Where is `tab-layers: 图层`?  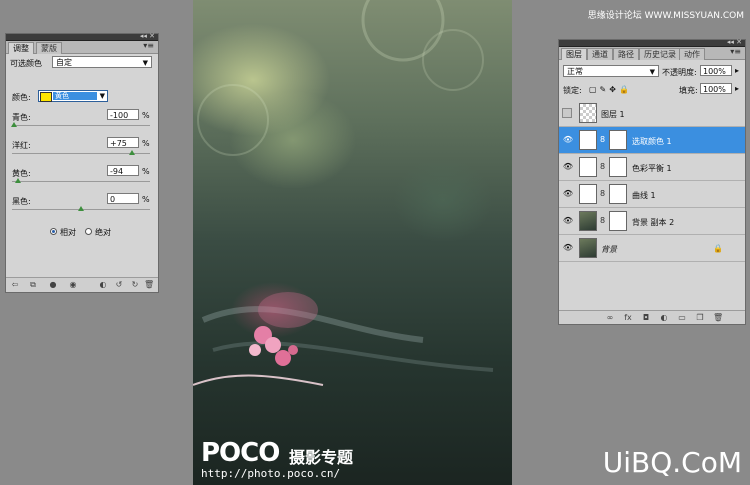
tab-layers: 图层 is located at coordinates (574, 54).